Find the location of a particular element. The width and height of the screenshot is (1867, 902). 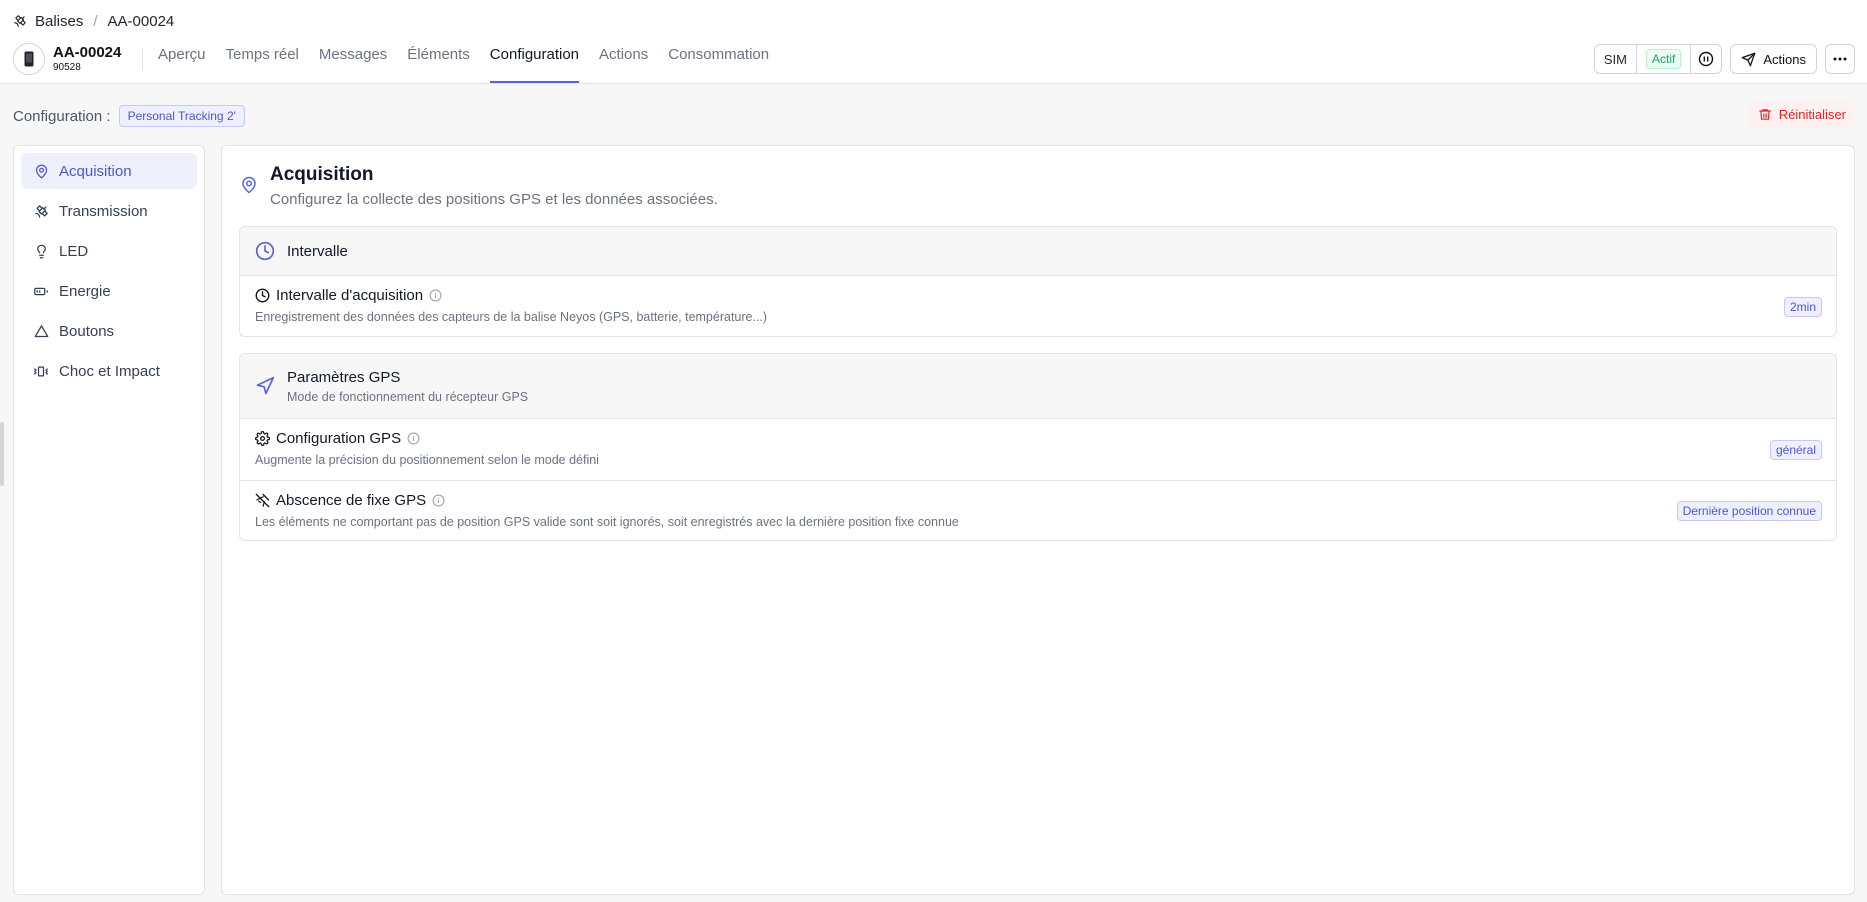

breadcrumb-balises: Balises is located at coordinates (48, 21).